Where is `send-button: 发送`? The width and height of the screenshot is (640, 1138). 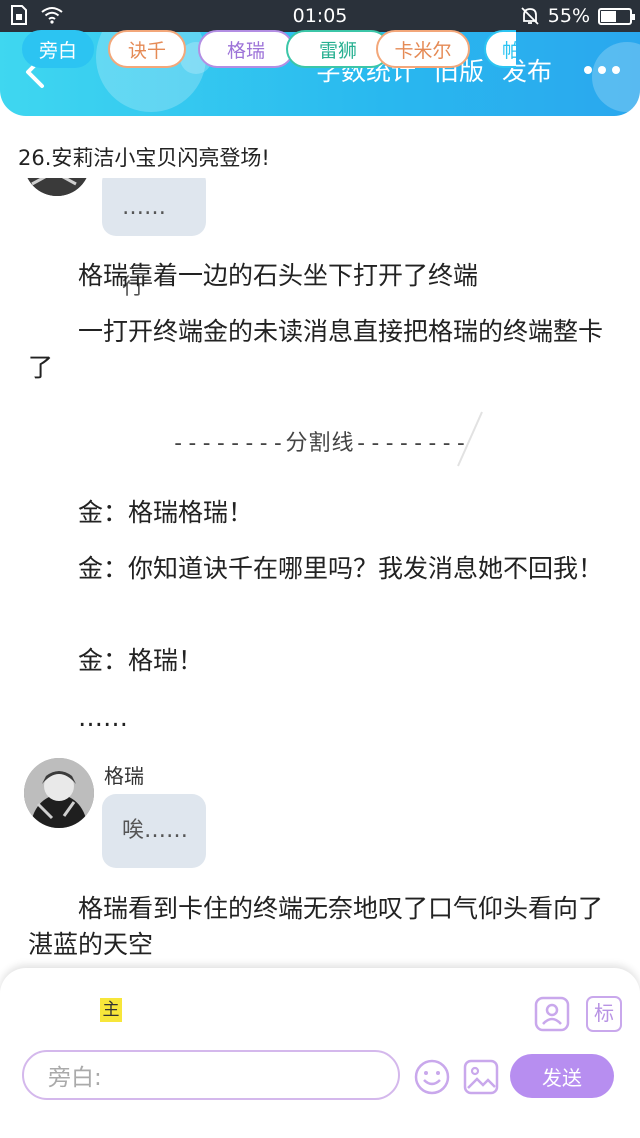 send-button: 发送 is located at coordinates (562, 1076).